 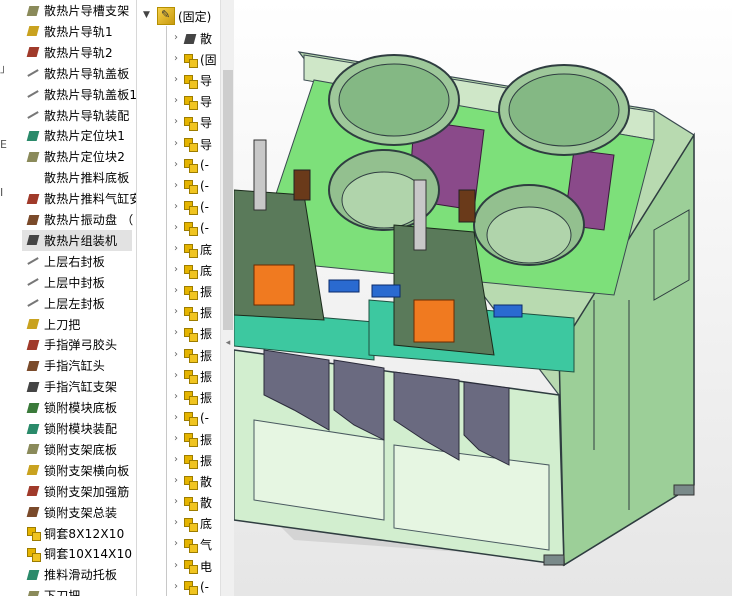 What do you see at coordinates (2, 192) in the screenshot?
I see `edge-mark: I` at bounding box center [2, 192].